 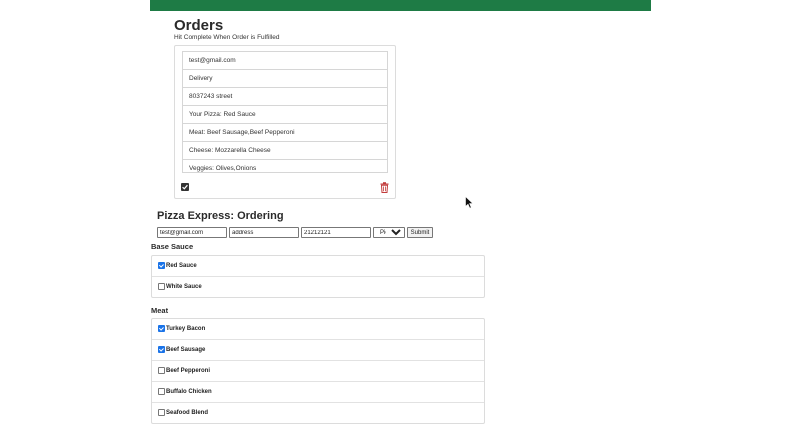 I want to click on option-beef-pepperoni: Beef Pepperoni, so click(x=318, y=371).